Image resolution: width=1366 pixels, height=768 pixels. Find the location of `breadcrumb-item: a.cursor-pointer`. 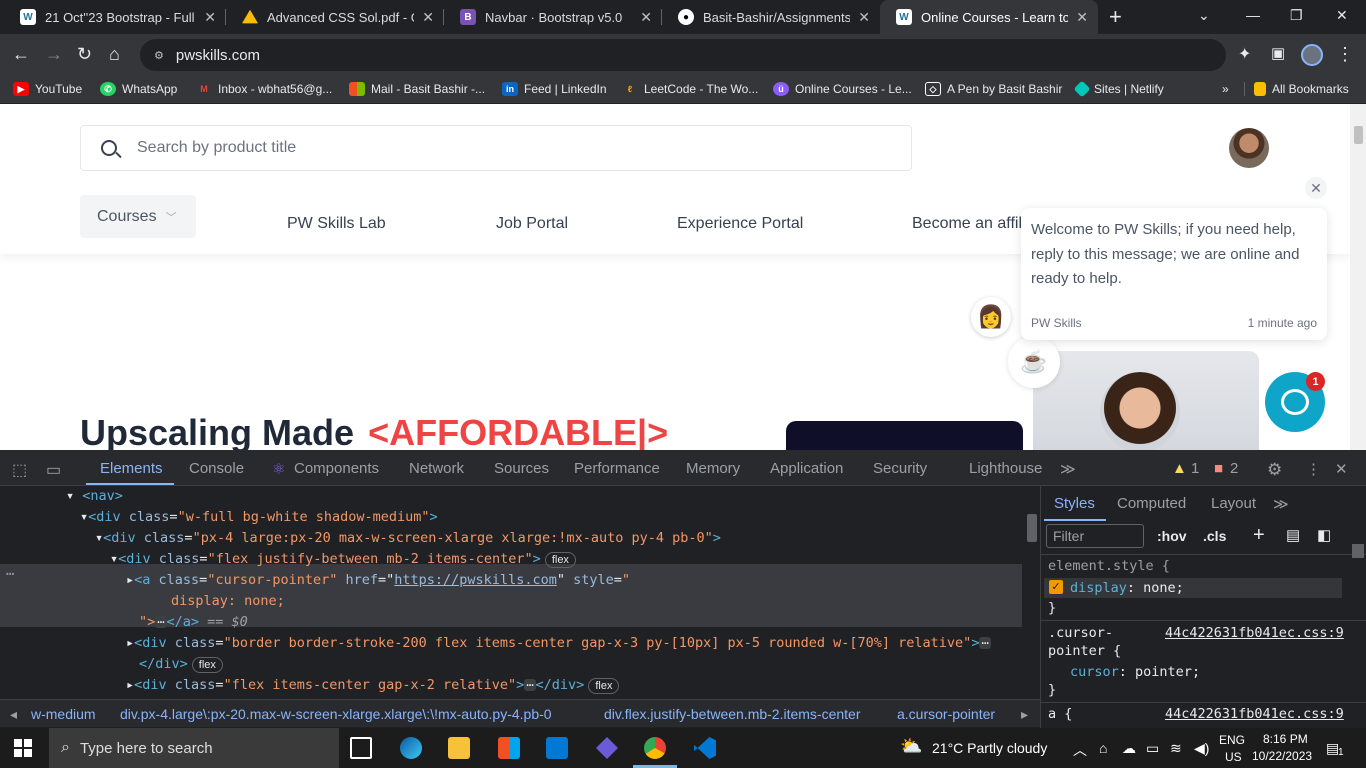

breadcrumb-item: a.cursor-pointer is located at coordinates (946, 714).